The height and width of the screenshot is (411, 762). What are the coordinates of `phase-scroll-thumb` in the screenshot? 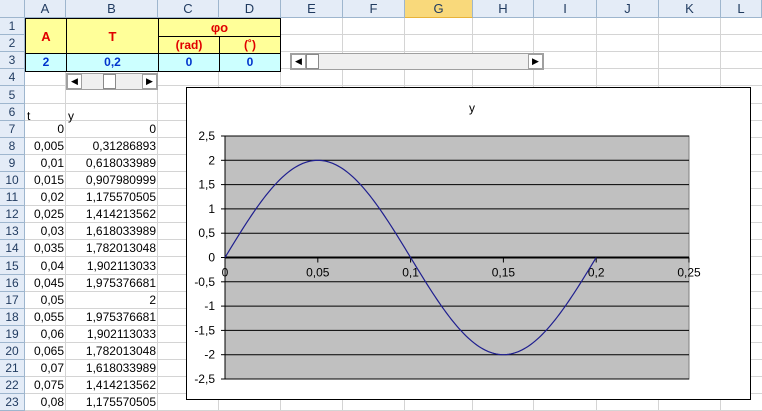 It's located at (312, 61).